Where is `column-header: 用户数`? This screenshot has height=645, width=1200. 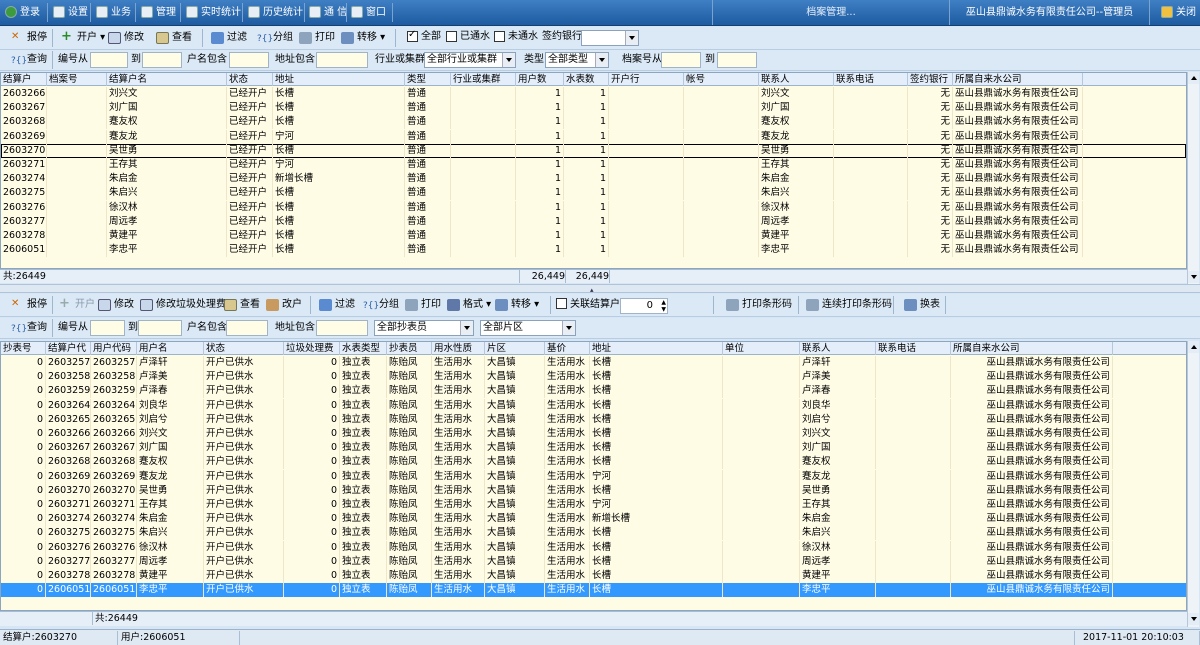 column-header: 用户数 is located at coordinates (540, 79).